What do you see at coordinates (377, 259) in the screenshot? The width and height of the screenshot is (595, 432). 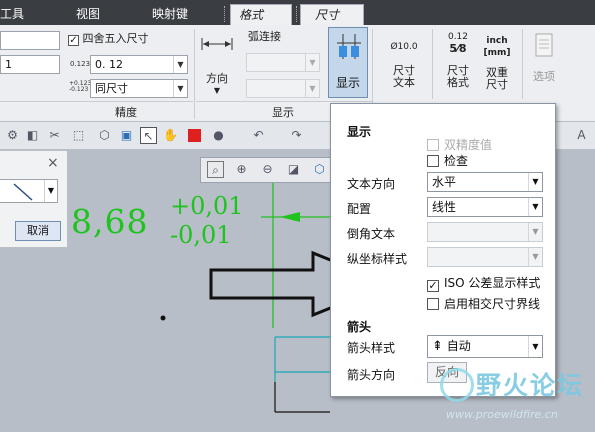 I see `ordinate-style-label: 纵坐标样式` at bounding box center [377, 259].